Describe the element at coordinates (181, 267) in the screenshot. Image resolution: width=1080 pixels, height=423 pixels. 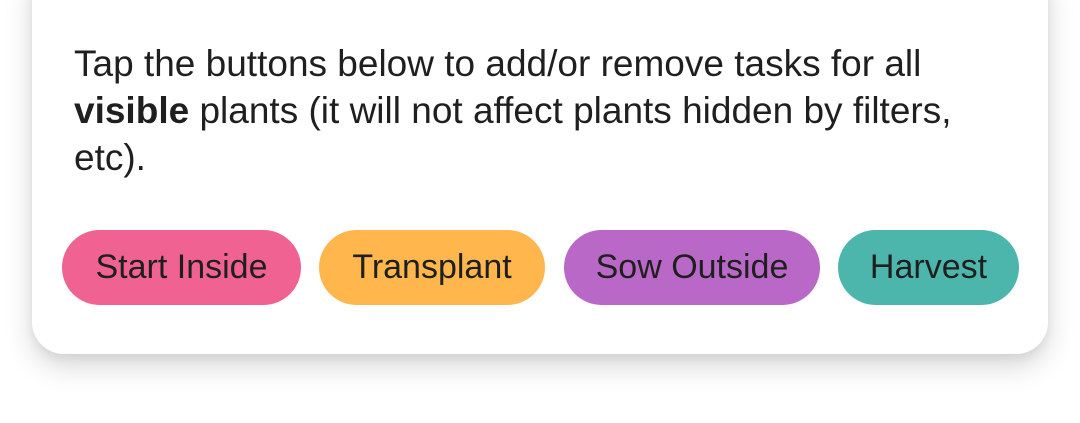
I see `start-inside-button: Start Inside` at that location.